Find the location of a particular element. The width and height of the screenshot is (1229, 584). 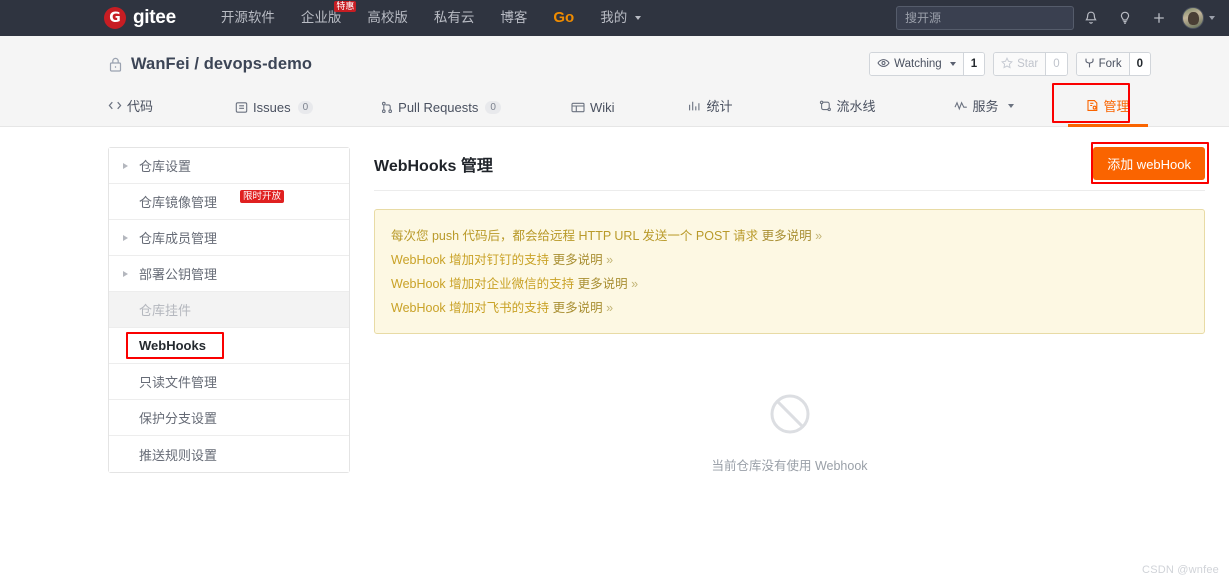

nav-link-education: 高校版 is located at coordinates (387, 18).